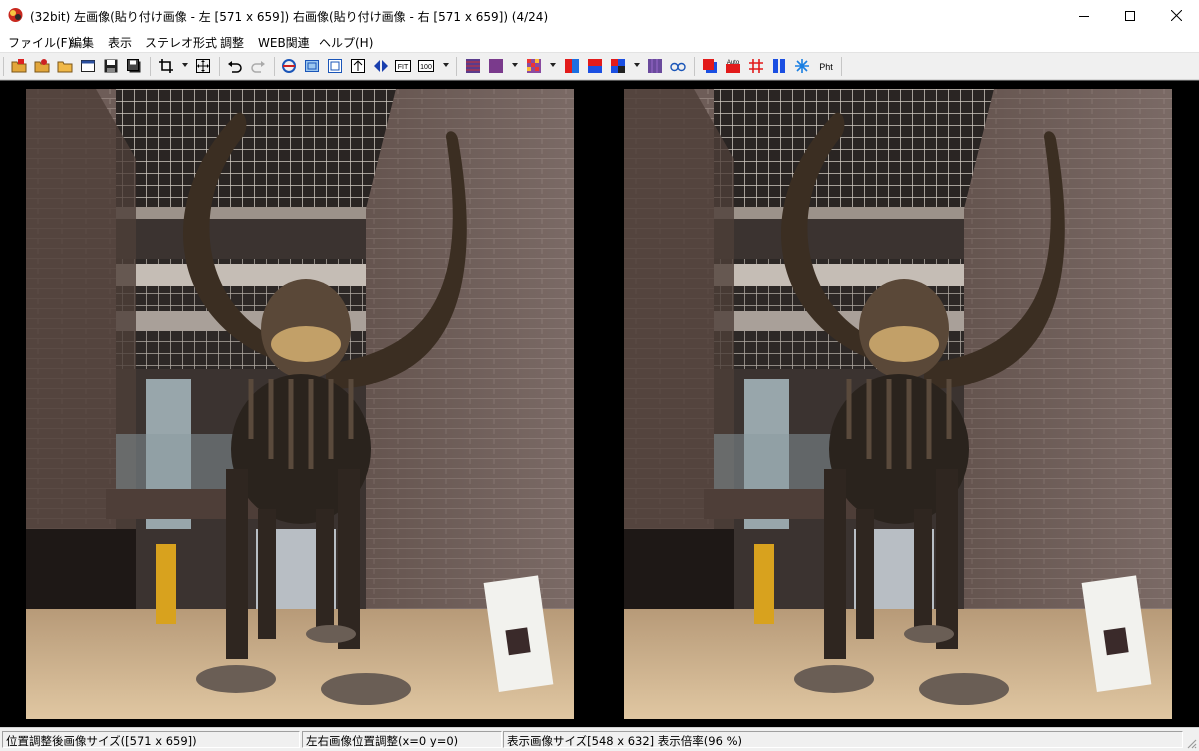 The height and width of the screenshot is (751, 1199). Describe the element at coordinates (284, 42) in the screenshot. I see `menu-web: WEB関連` at that location.